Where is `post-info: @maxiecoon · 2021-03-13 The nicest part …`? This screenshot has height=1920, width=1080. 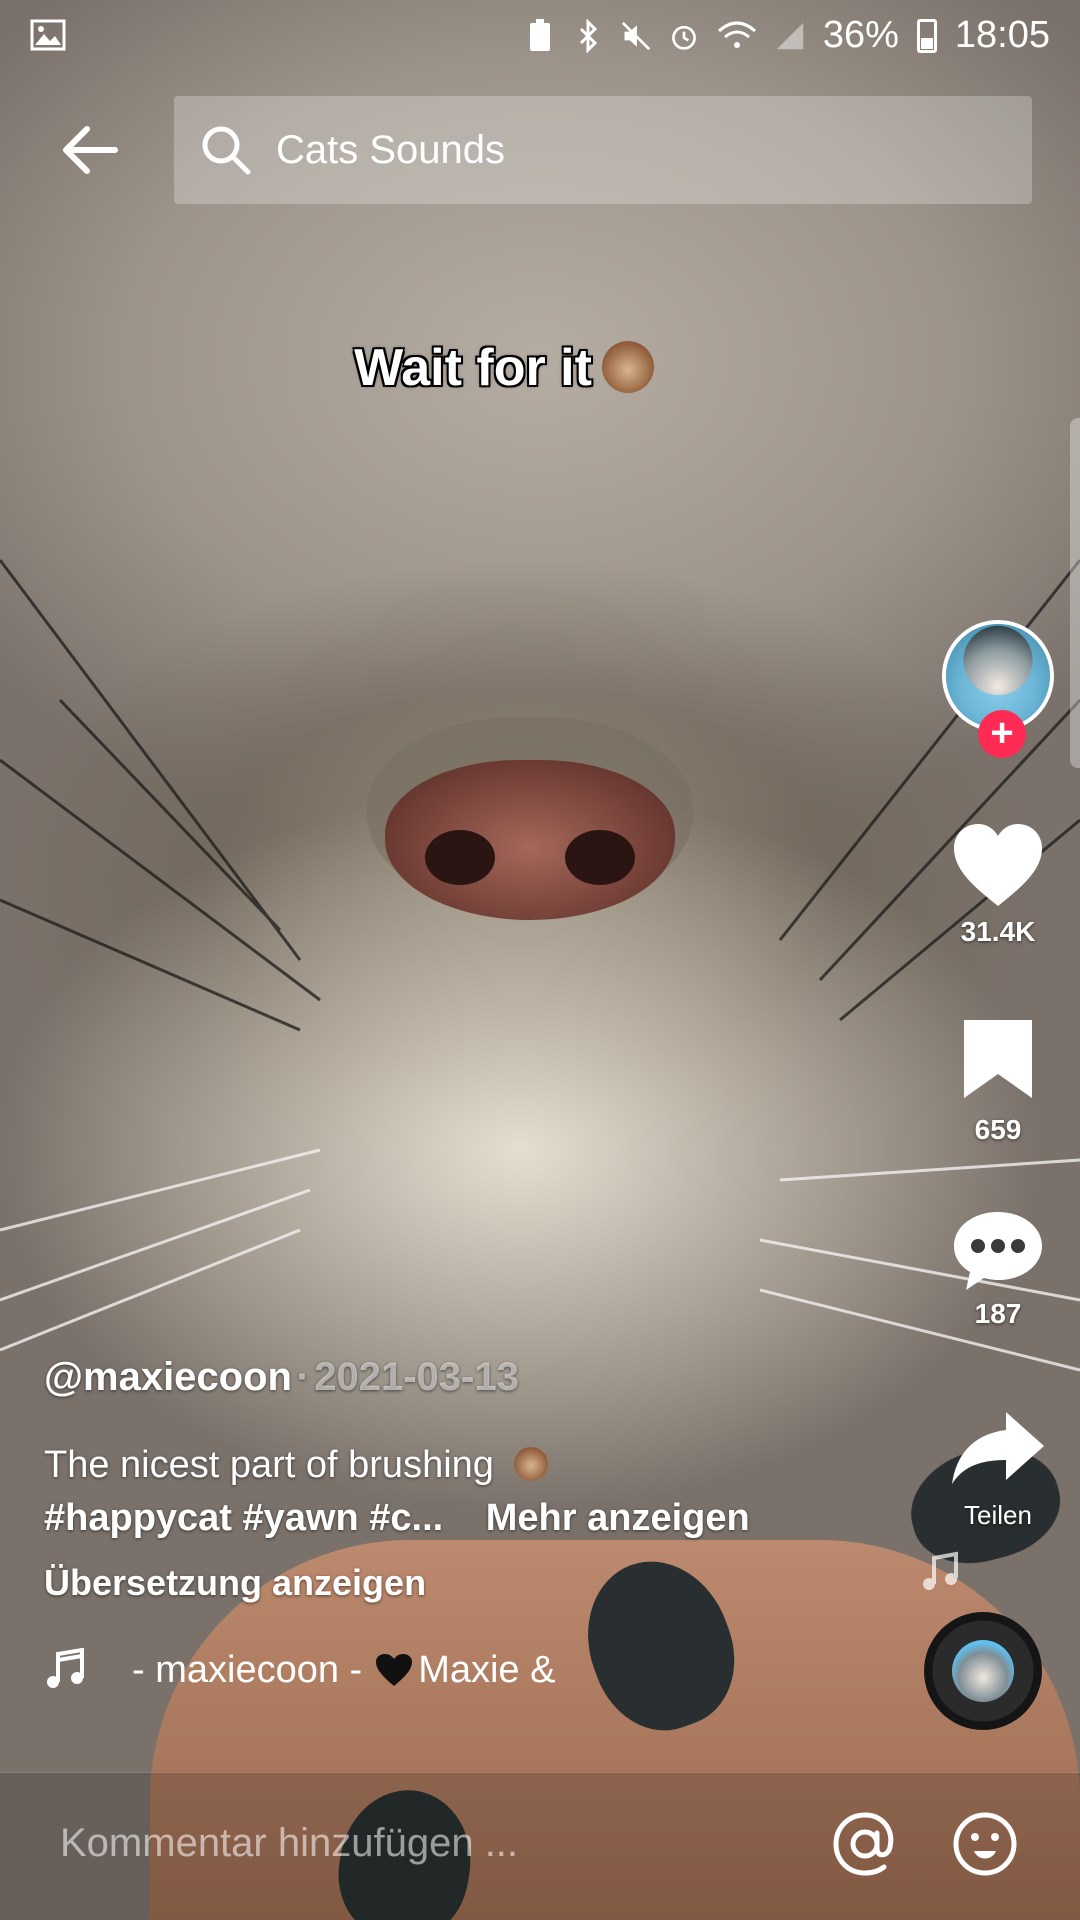
post-info: @maxiecoon · 2021-03-13 The nicest part … is located at coordinates (474, 1479).